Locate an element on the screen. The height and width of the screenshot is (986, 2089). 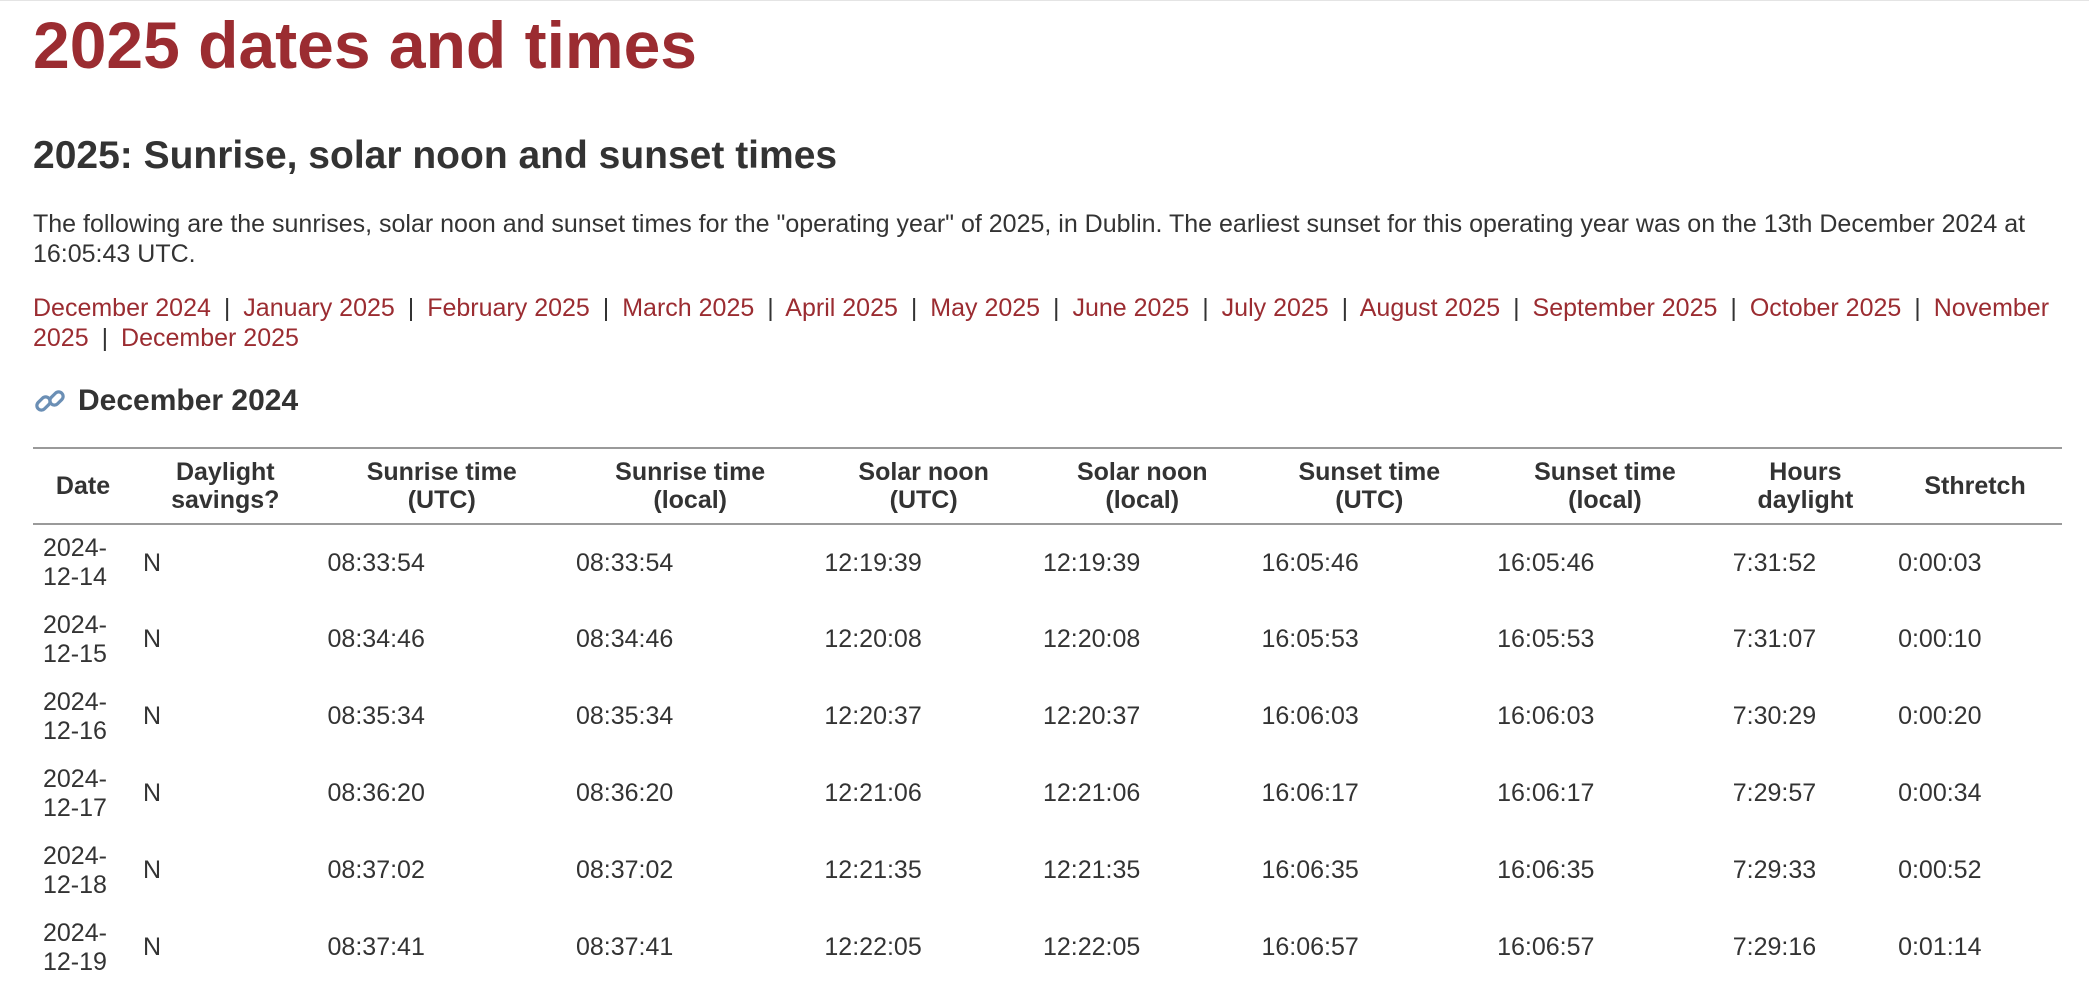
column-header-line: Hours is located at coordinates (1805, 472).